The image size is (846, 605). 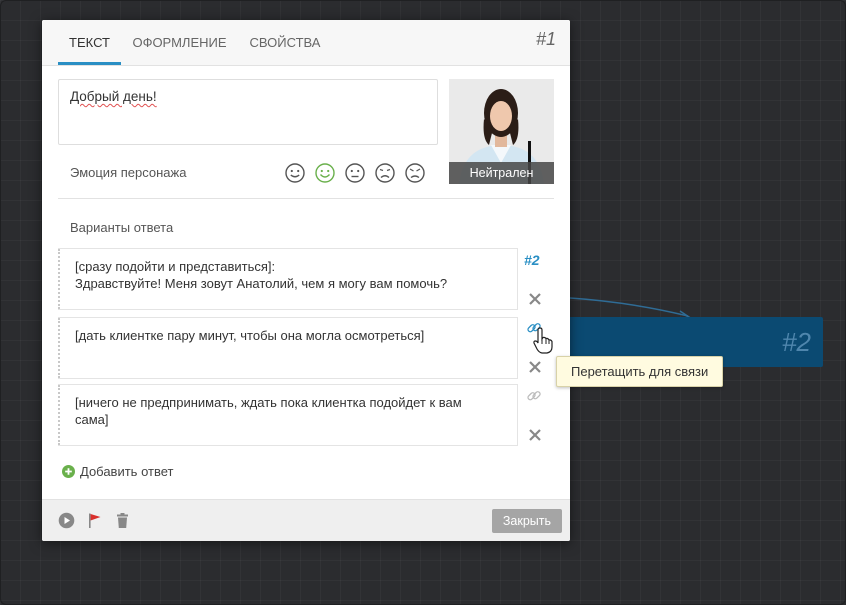 I want to click on smile-icon, so click(x=295, y=173).